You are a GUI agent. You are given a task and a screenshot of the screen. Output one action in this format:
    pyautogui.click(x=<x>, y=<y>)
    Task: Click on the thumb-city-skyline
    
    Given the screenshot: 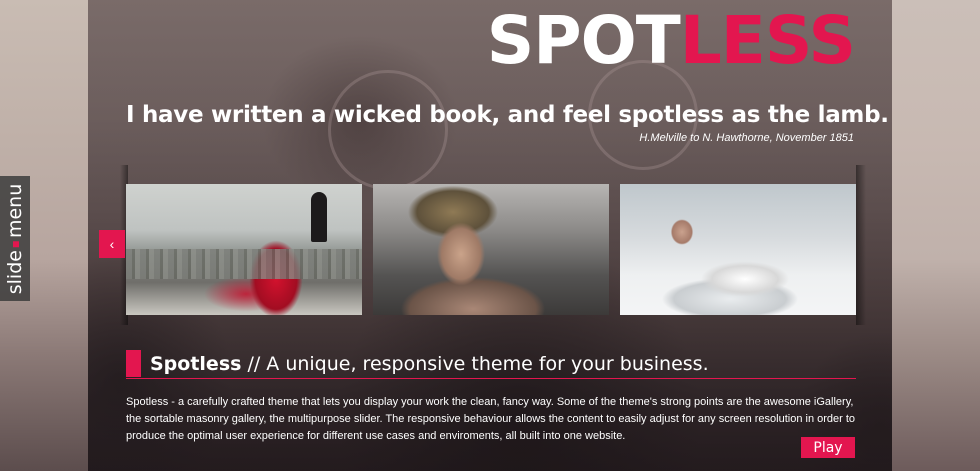 What is the action you would take?
    pyautogui.click(x=244, y=264)
    